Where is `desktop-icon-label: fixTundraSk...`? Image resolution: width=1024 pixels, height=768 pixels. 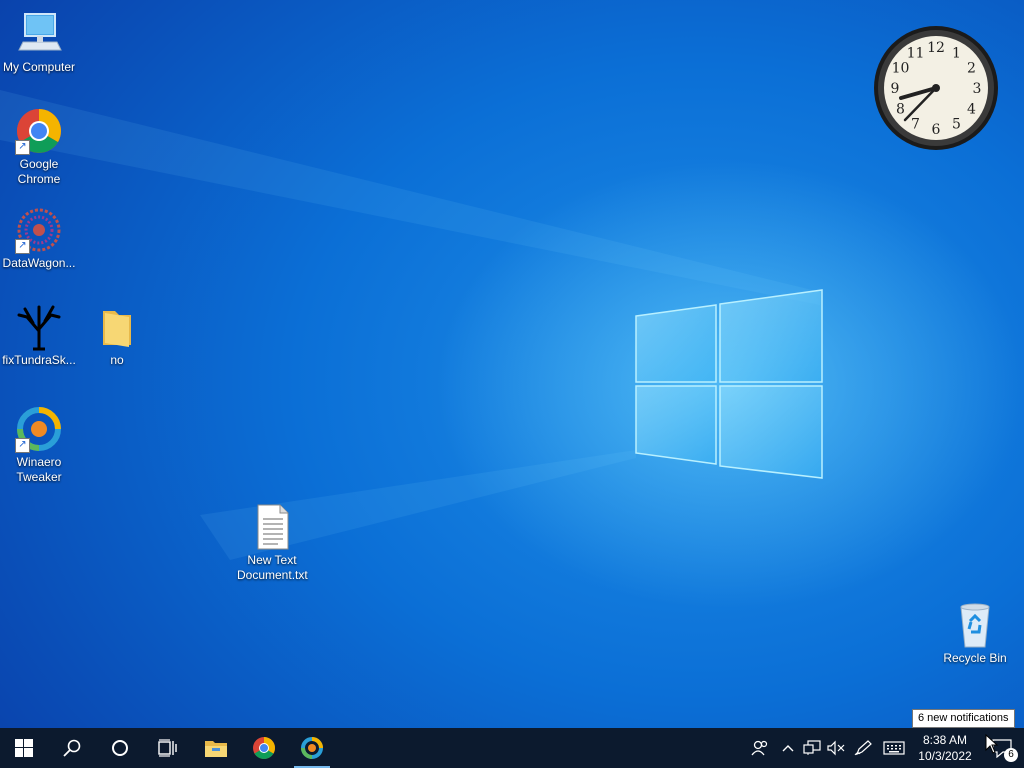
desktop-icon-label: fixTundraSk... is located at coordinates (39, 360).